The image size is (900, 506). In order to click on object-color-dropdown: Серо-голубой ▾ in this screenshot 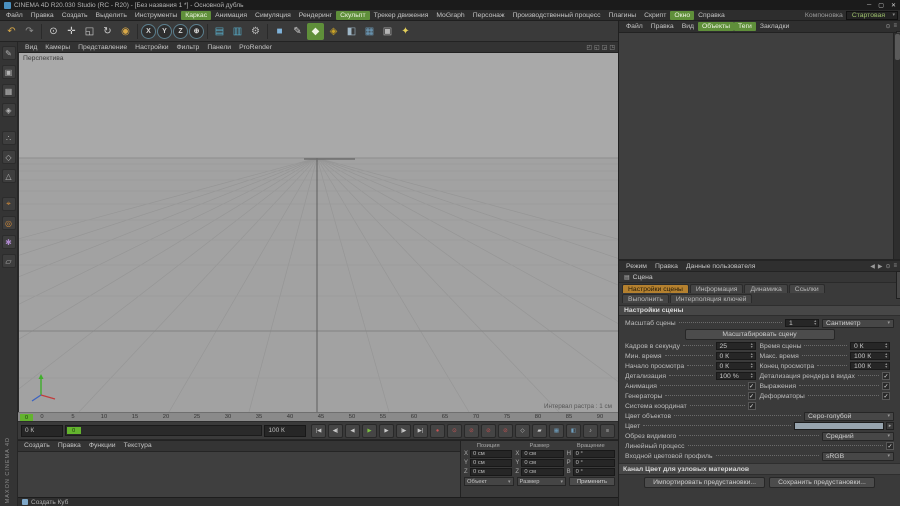, I will do `click(849, 416)`.